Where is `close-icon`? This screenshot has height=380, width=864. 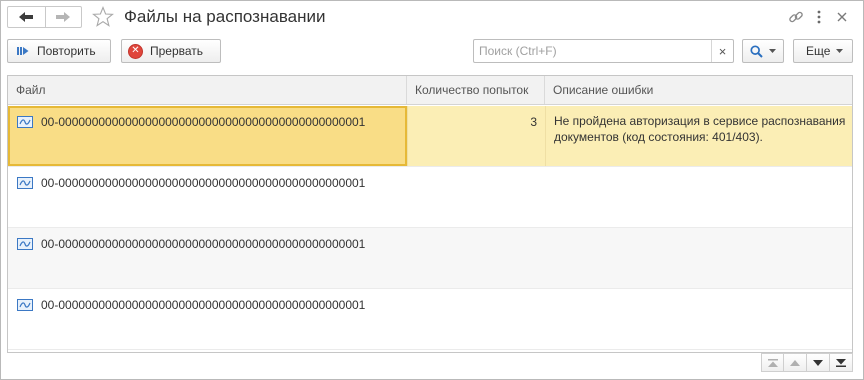
close-icon is located at coordinates (841, 17).